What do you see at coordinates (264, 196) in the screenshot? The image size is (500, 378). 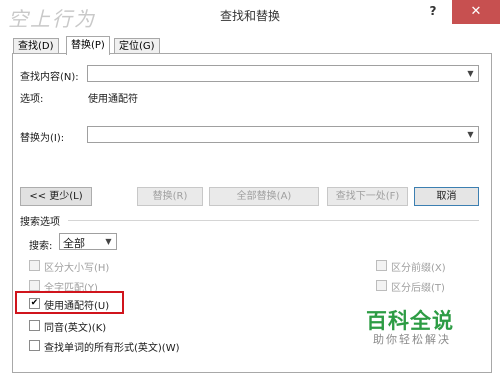 I see `replace-all-button: 全部替换(A)` at bounding box center [264, 196].